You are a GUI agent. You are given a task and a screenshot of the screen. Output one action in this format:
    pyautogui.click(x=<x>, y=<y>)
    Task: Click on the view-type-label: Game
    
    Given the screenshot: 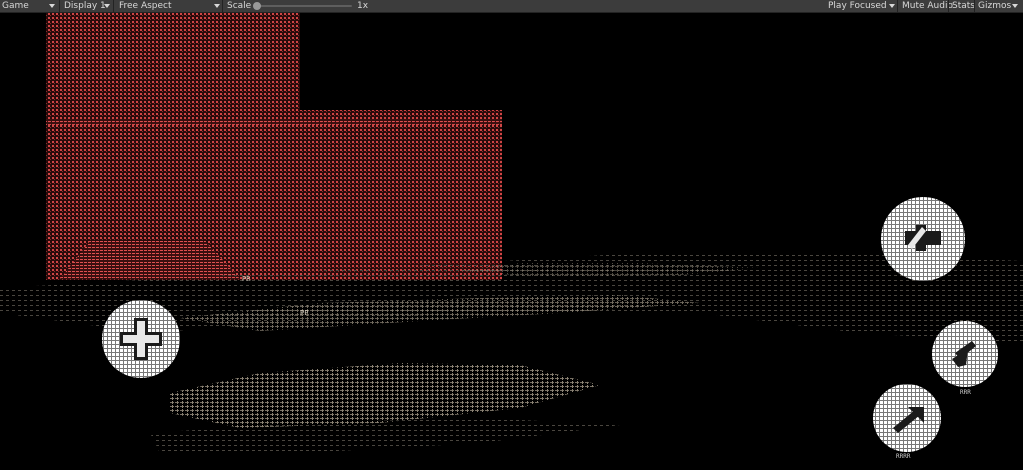 What is the action you would take?
    pyautogui.click(x=15, y=6)
    